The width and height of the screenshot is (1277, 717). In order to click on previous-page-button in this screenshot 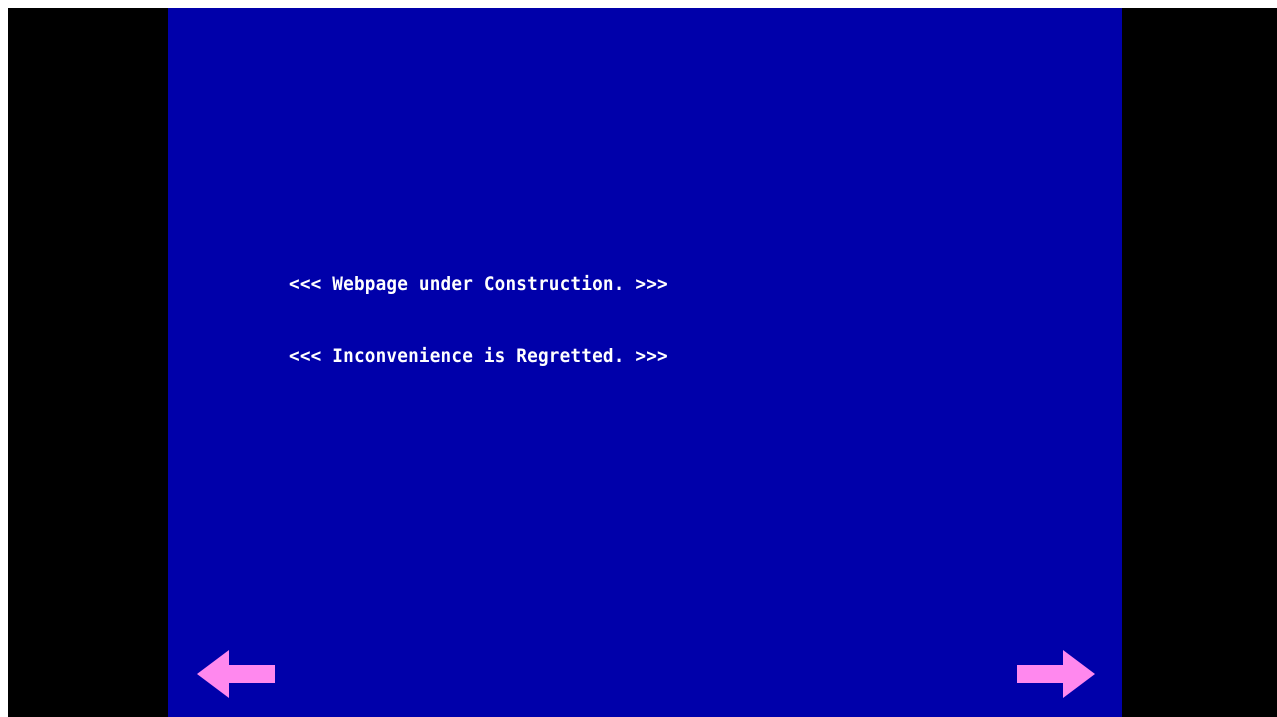, I will do `click(236, 674)`.